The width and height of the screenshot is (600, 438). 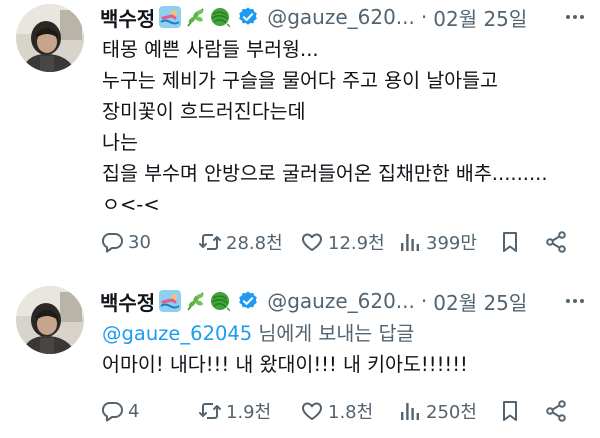 I want to click on replying-to: @gauze_62045 님에게 보내는 답글, so click(x=345, y=333).